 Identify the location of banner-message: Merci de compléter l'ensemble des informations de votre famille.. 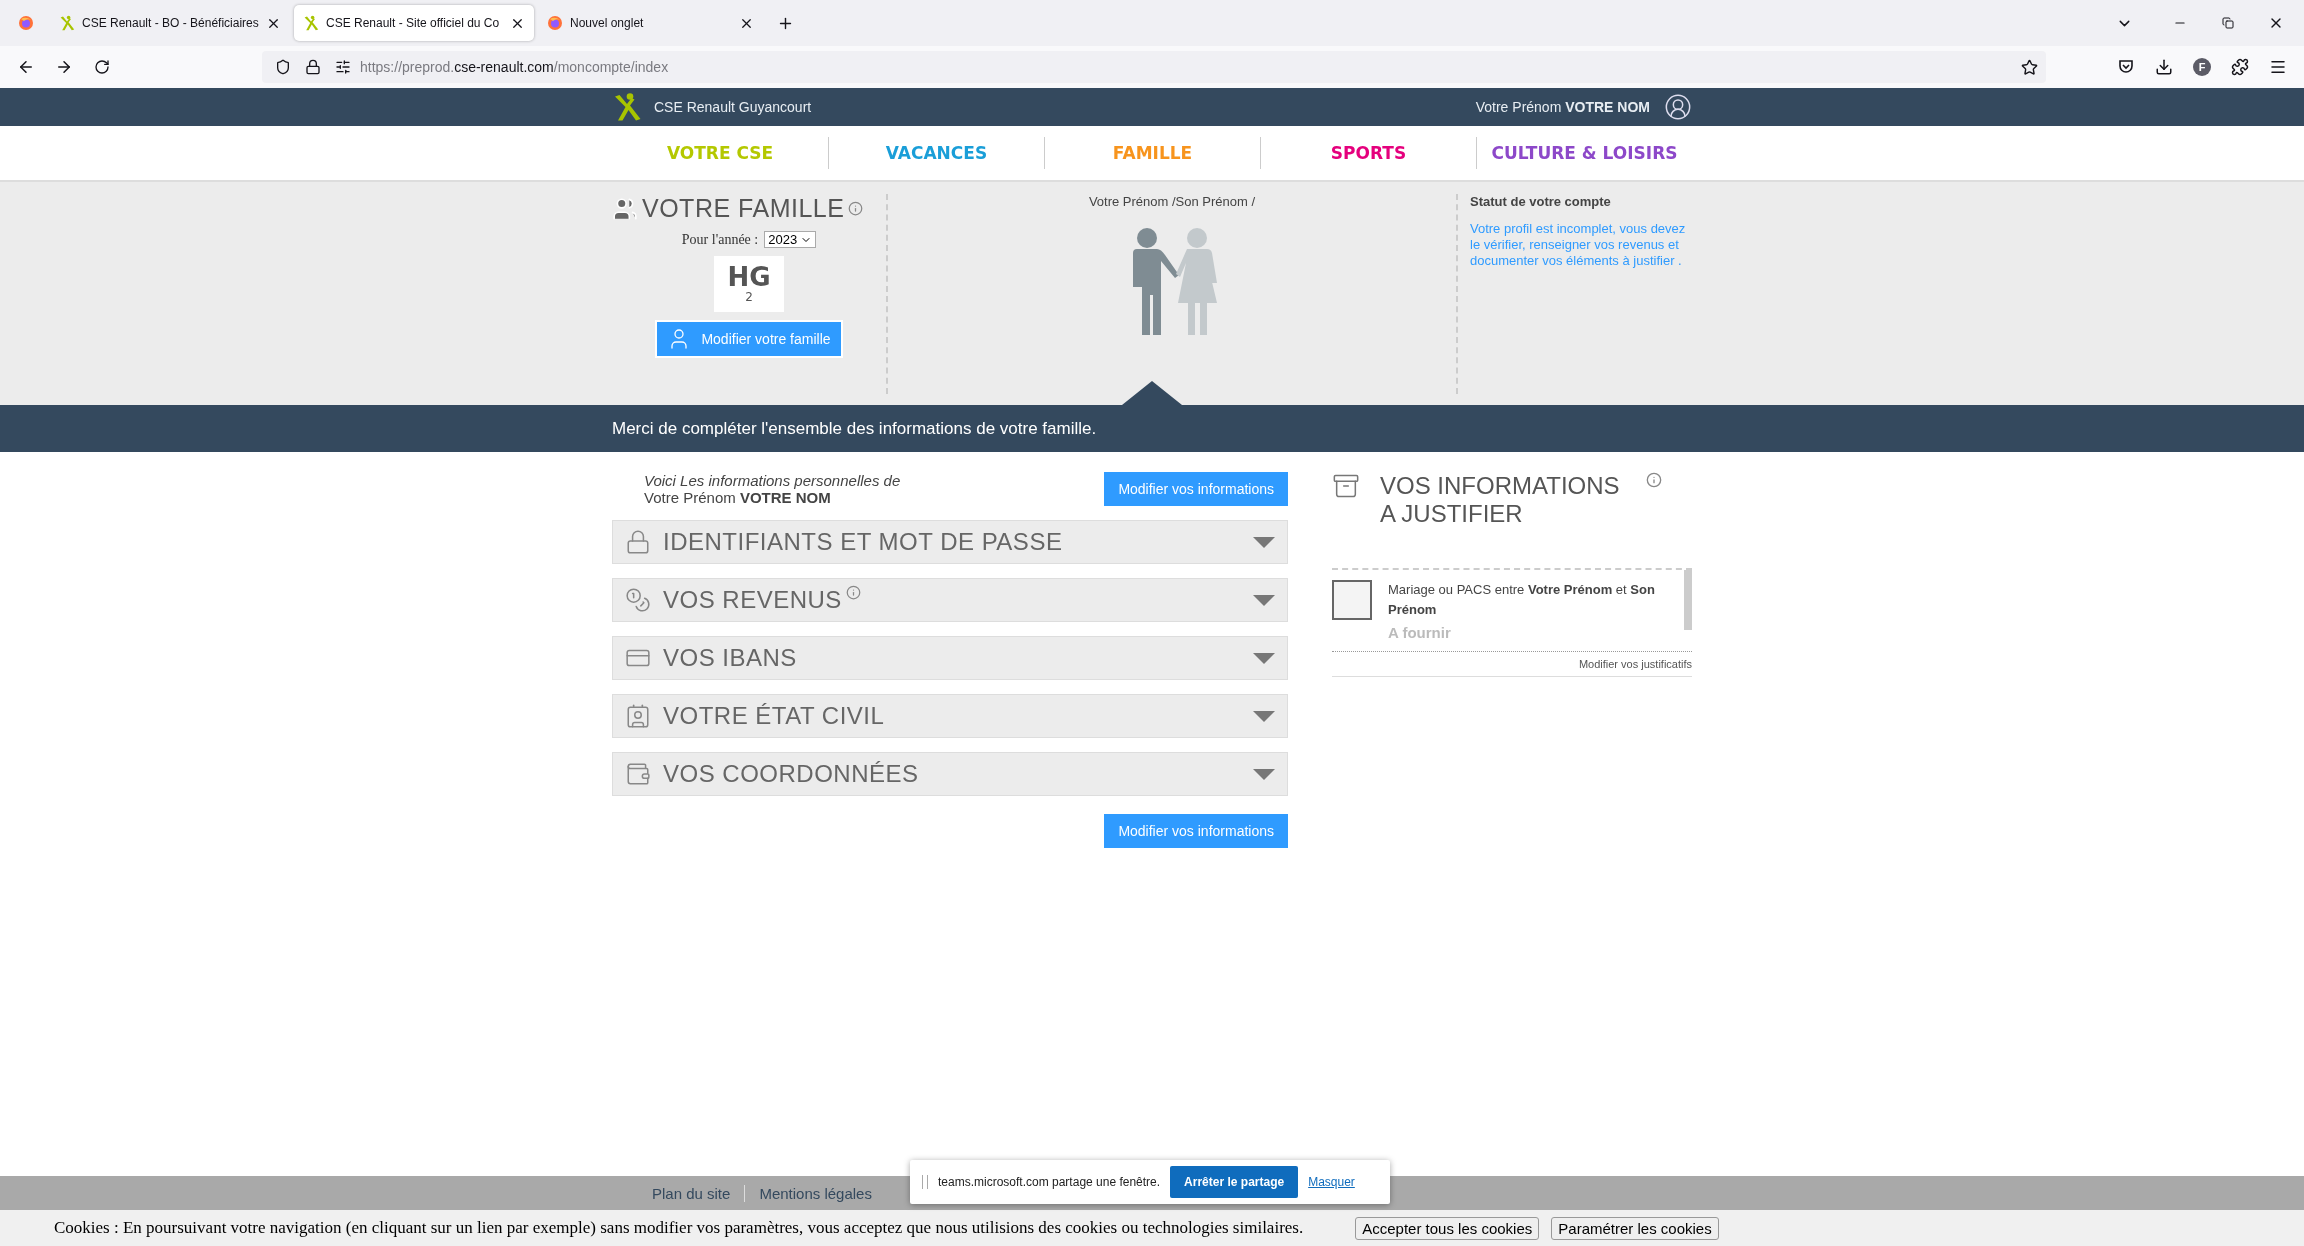
(855, 428).